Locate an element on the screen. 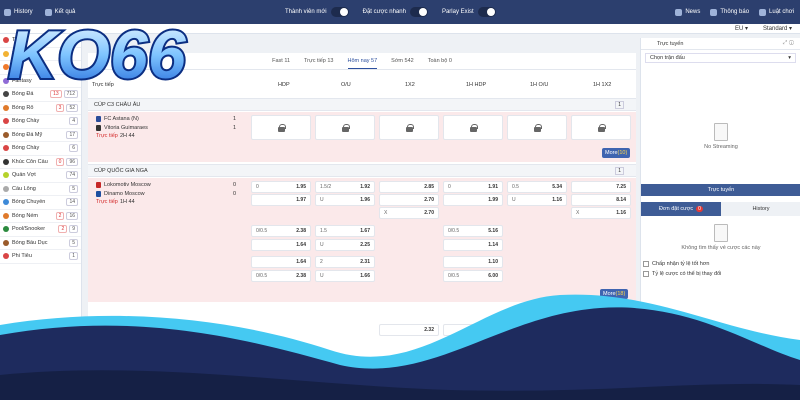 This screenshot has height=400, width=800. odds-cell: 8.14 is located at coordinates (601, 200).